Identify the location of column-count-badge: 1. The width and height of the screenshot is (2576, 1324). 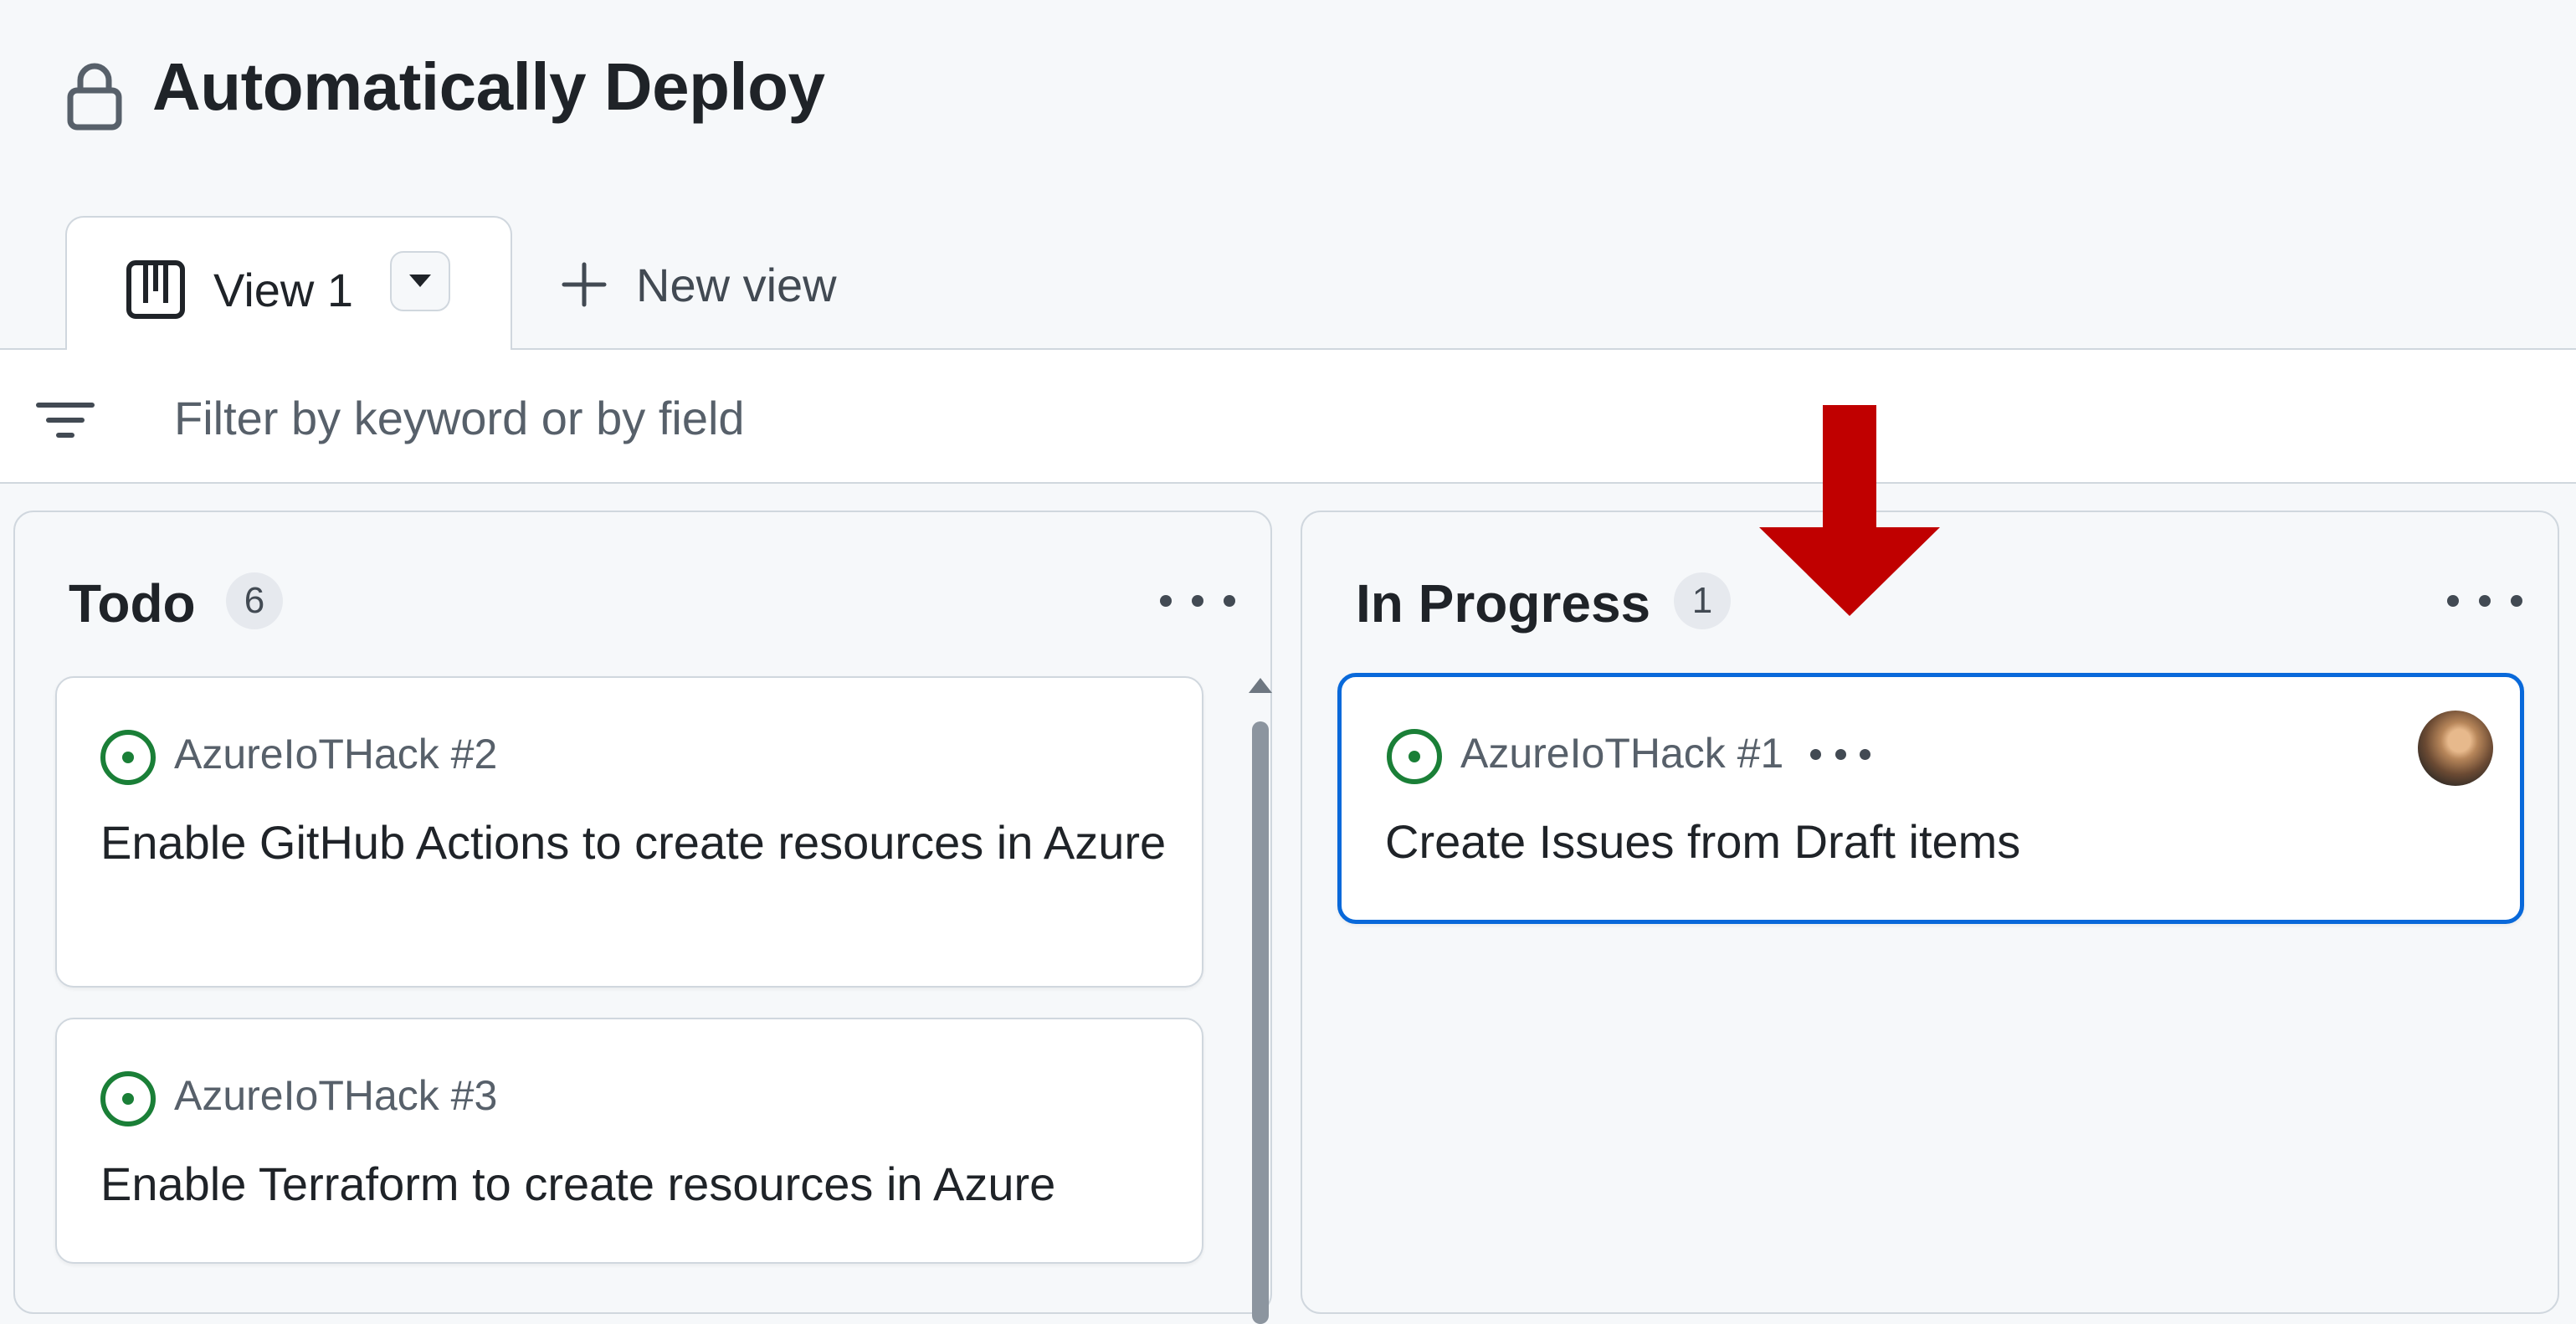
(1702, 600).